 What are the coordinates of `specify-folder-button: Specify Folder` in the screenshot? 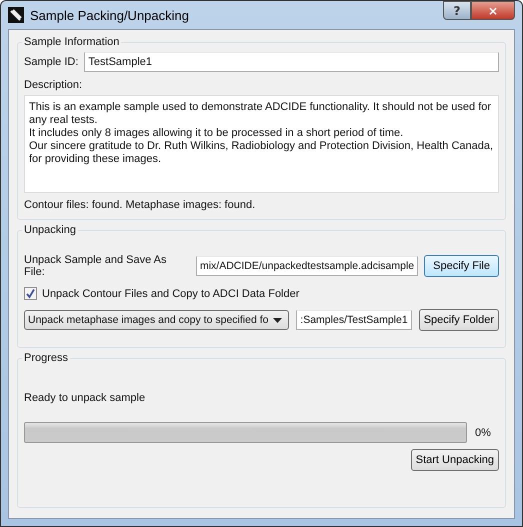 It's located at (458, 320).